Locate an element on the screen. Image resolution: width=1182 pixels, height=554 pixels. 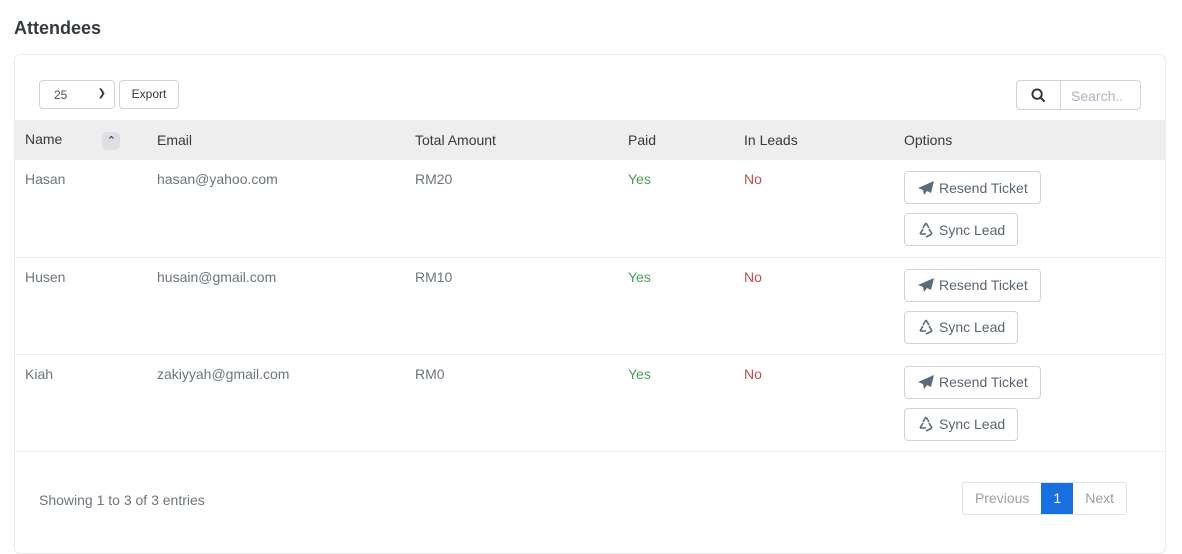
page-size-select: 25 ❯ is located at coordinates (77, 94).